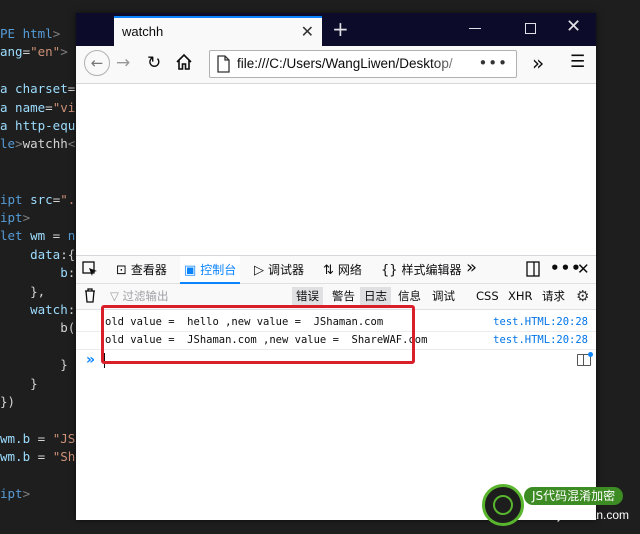 The image size is (640, 534). I want to click on home-button, so click(184, 64).